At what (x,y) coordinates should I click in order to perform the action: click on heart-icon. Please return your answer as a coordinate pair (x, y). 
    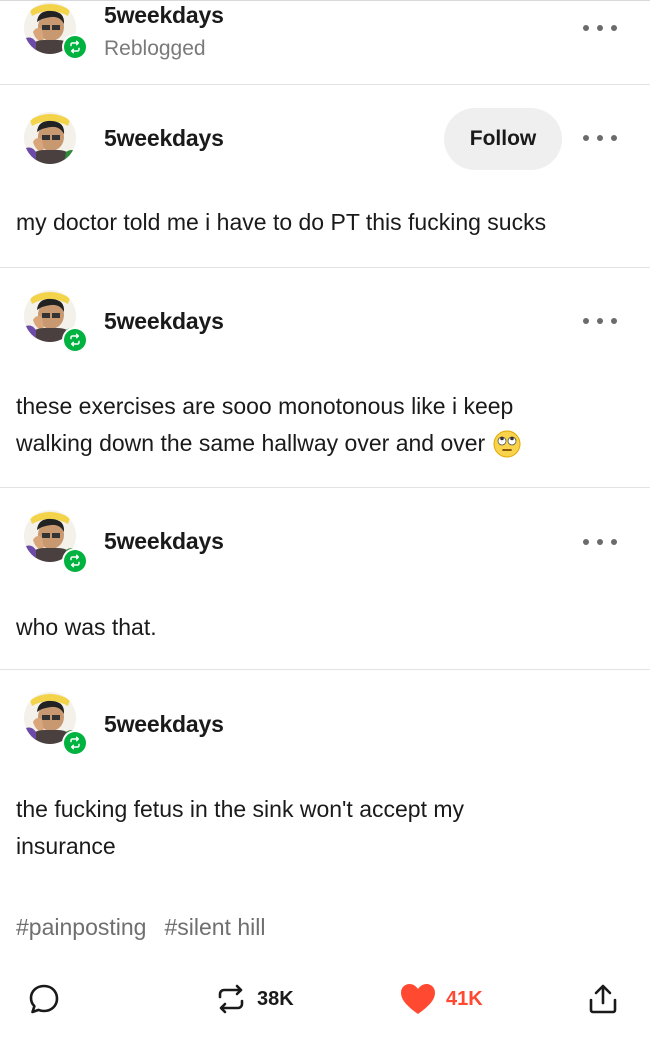
    Looking at the image, I should click on (418, 999).